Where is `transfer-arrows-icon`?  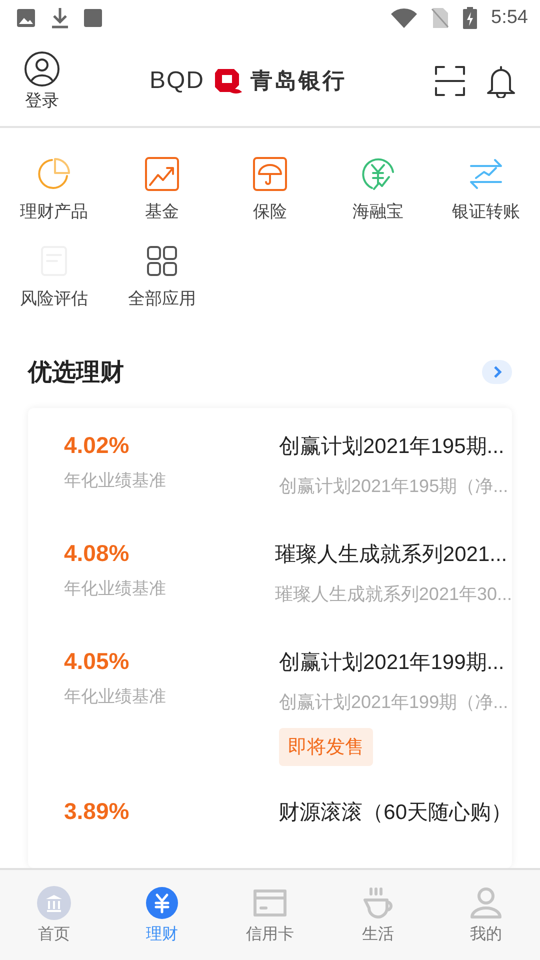
transfer-arrows-icon is located at coordinates (486, 174).